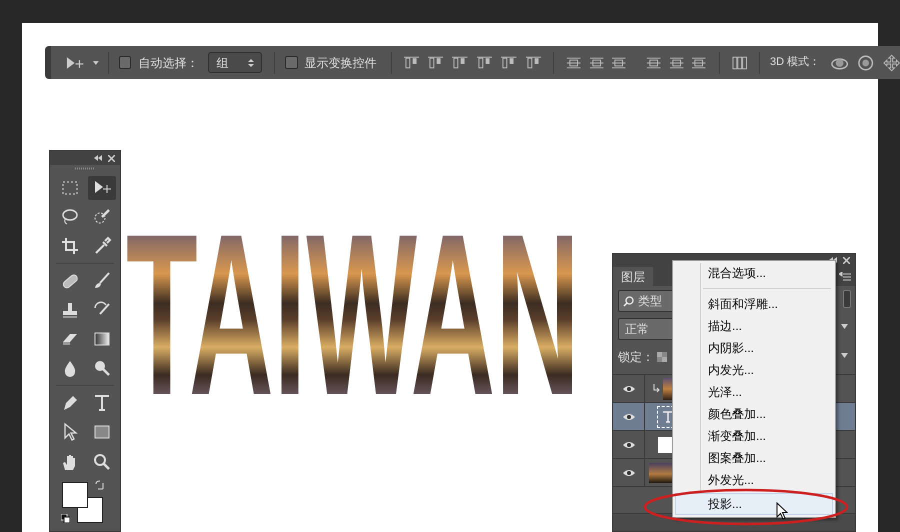 This screenshot has width=900, height=532. I want to click on panel-menu-icon, so click(845, 277).